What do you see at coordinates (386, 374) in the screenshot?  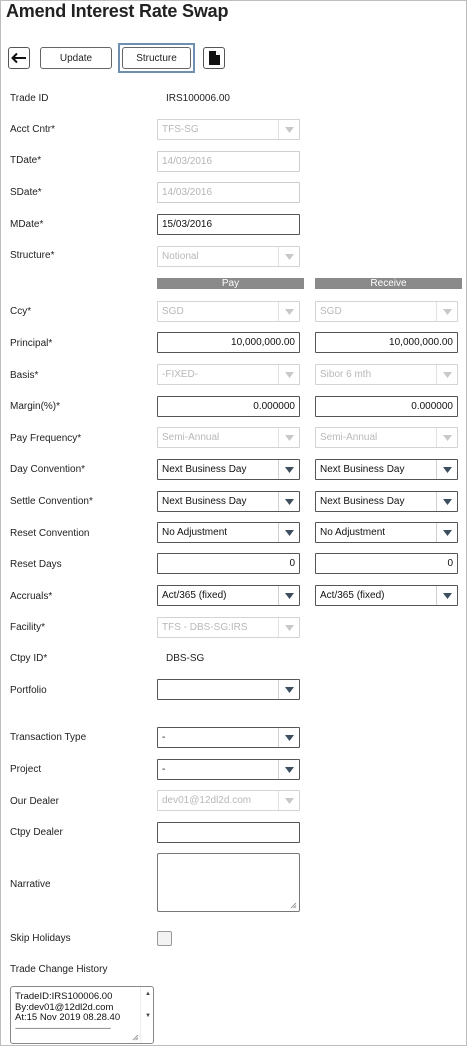 I see `receive-basis-select: Sibor 6 mth` at bounding box center [386, 374].